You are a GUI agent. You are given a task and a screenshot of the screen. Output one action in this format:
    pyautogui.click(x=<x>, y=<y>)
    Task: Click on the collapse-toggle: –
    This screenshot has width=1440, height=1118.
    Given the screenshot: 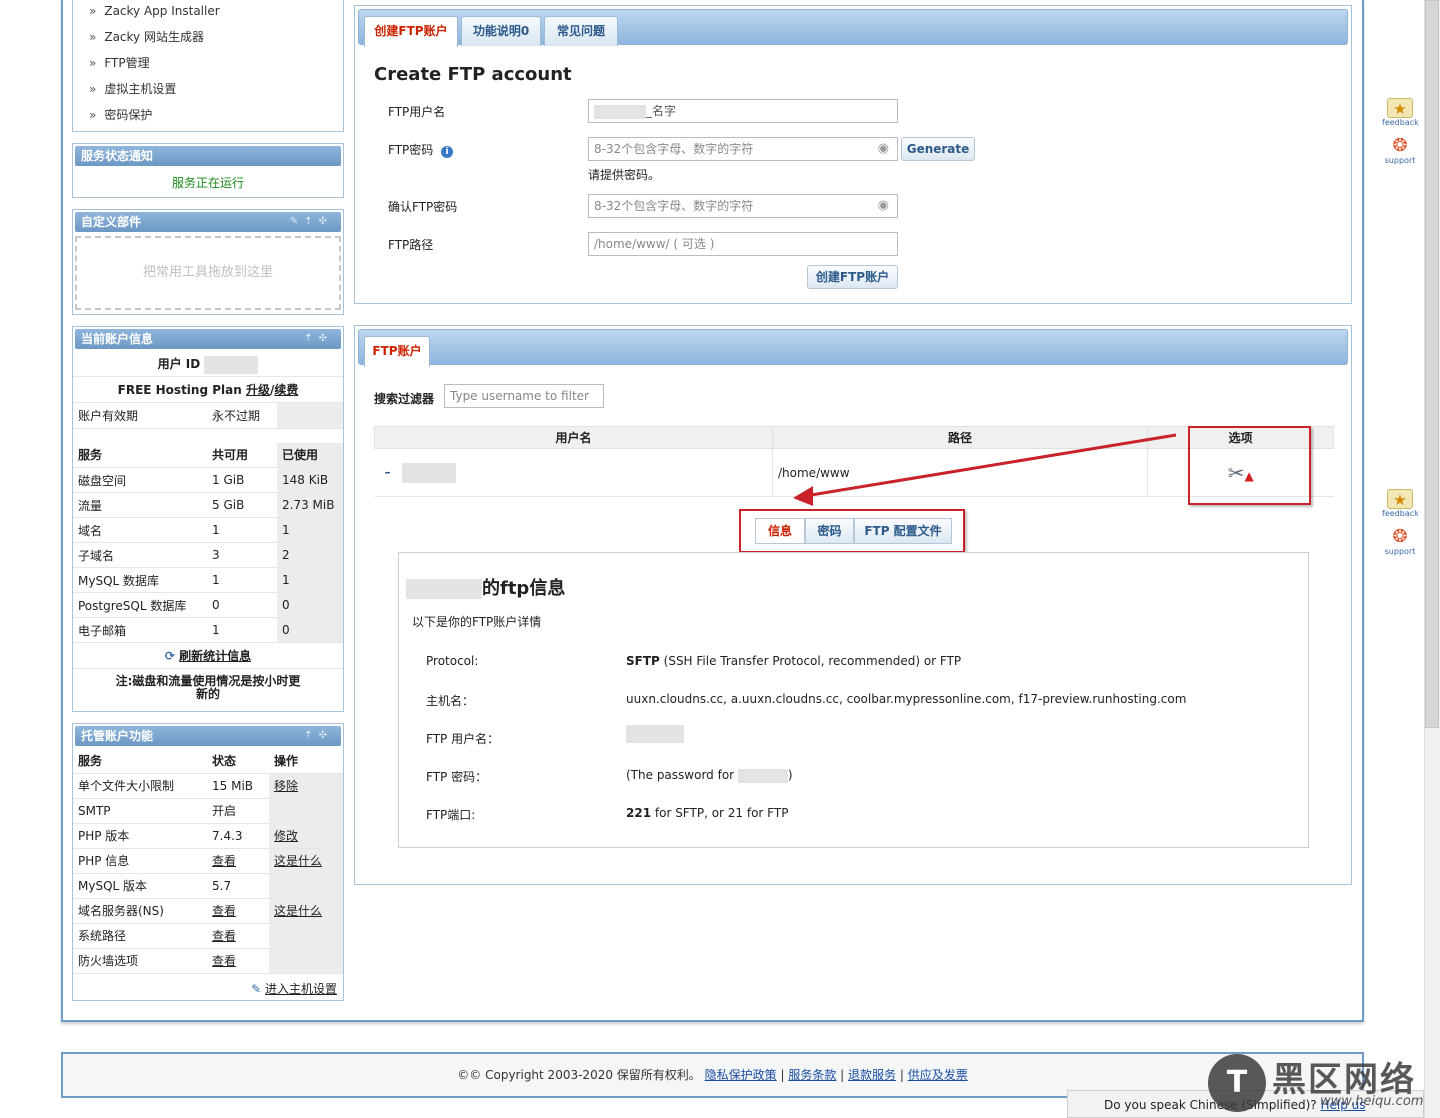 What is the action you would take?
    pyautogui.click(x=388, y=472)
    